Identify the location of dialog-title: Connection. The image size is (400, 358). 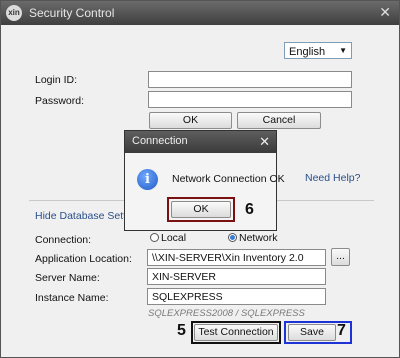
(160, 141).